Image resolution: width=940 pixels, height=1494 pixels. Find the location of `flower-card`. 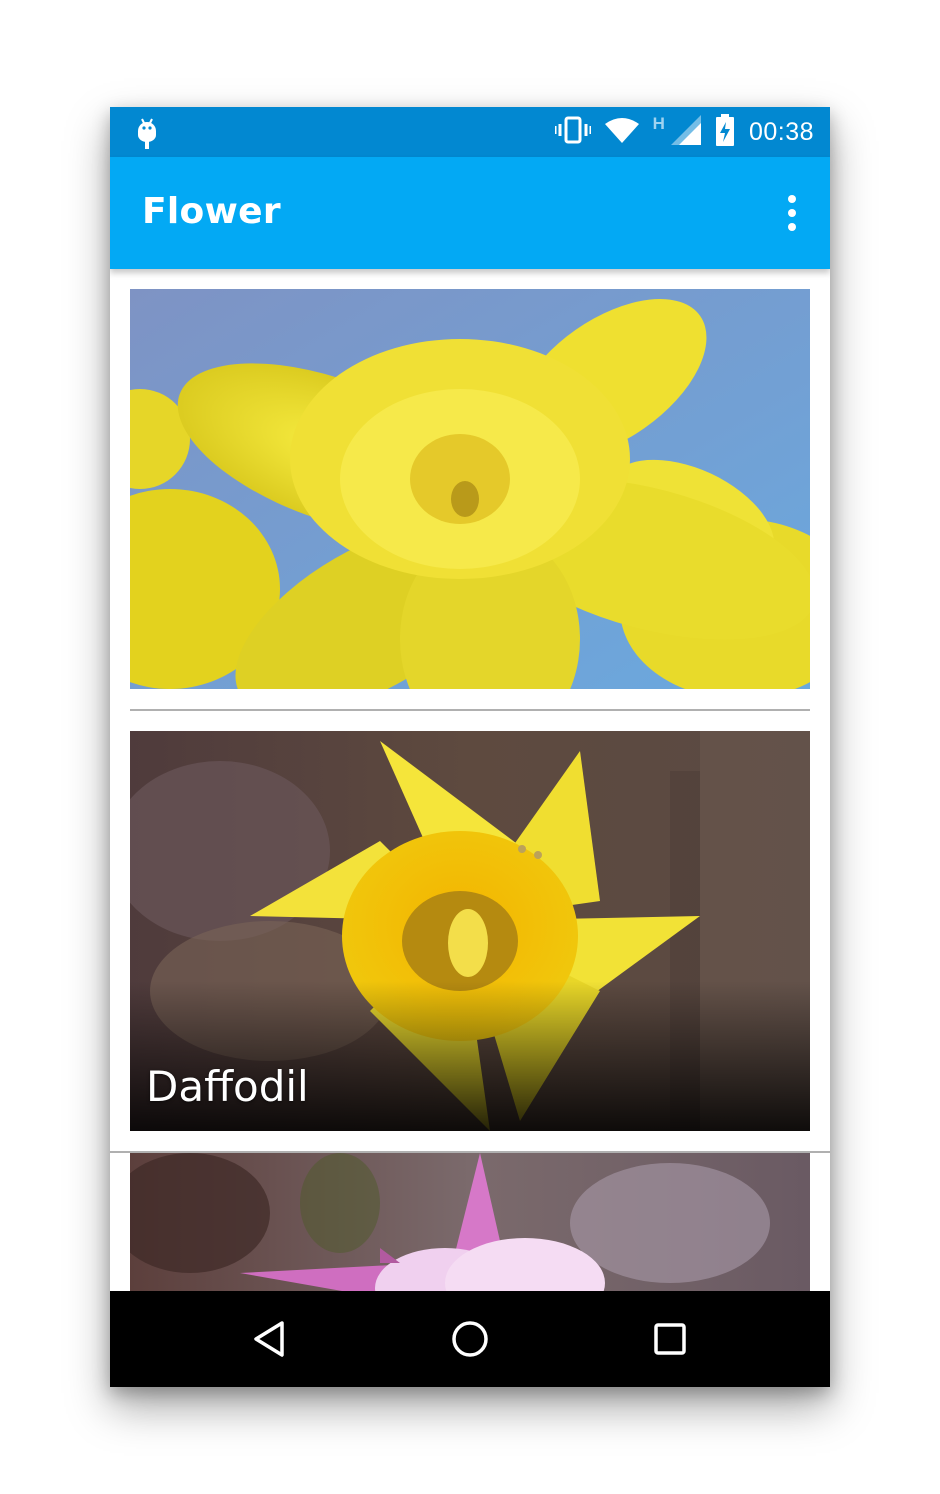

flower-card is located at coordinates (470, 1222).